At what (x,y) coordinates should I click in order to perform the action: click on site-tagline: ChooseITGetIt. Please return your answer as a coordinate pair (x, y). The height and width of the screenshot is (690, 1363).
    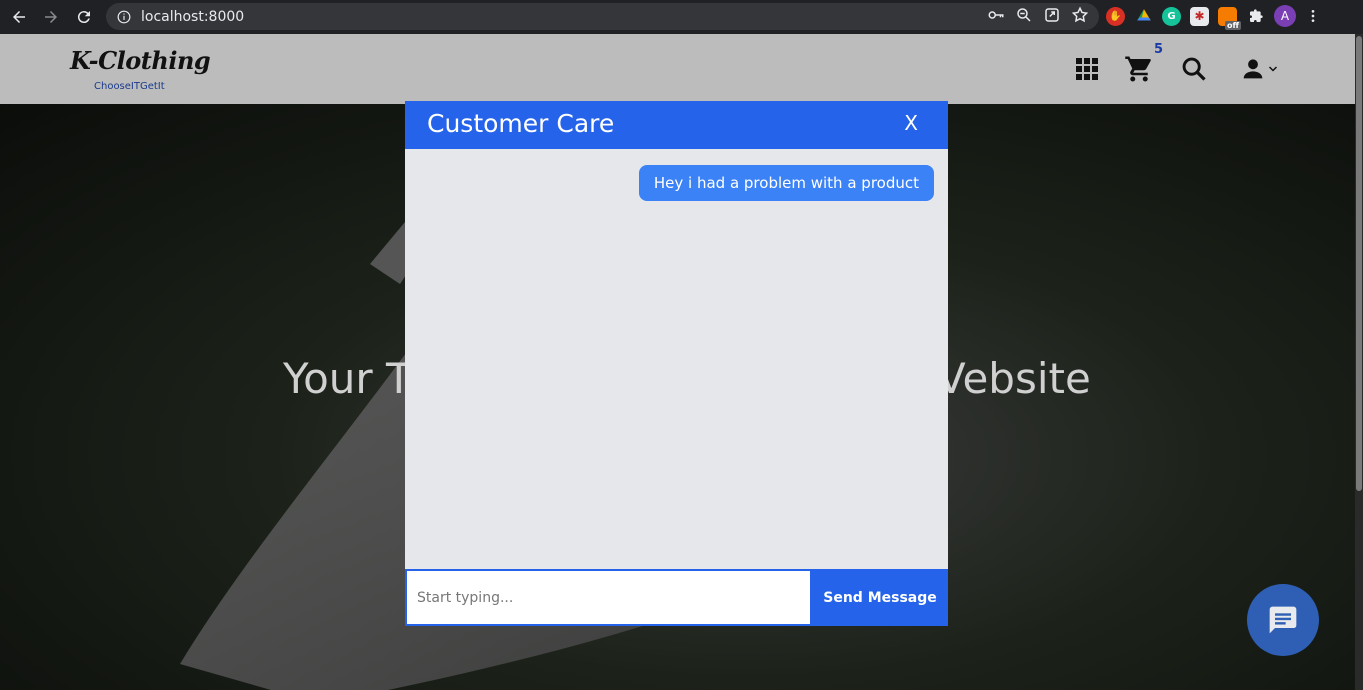
    Looking at the image, I should click on (129, 86).